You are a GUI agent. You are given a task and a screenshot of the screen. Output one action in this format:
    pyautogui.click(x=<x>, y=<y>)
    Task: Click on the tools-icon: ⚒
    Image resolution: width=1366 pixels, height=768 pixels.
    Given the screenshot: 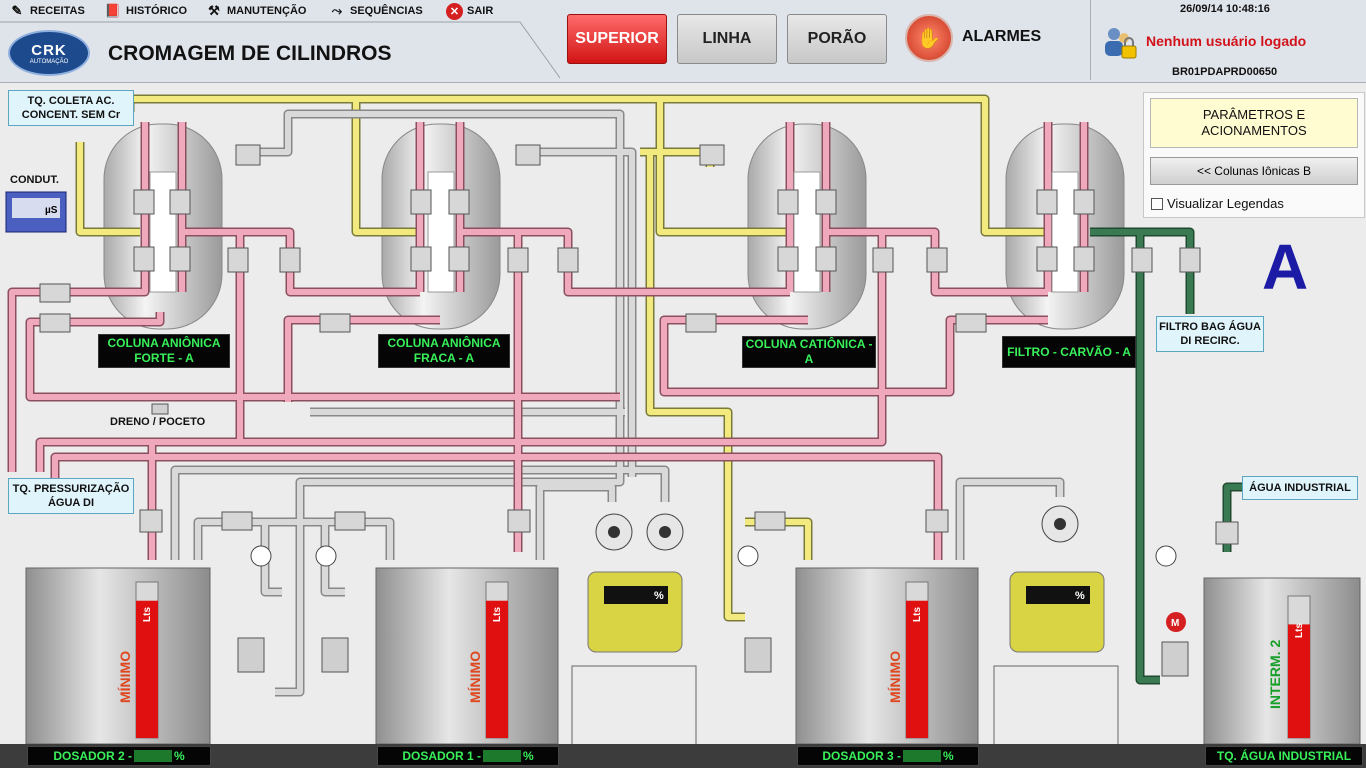 What is the action you would take?
    pyautogui.click(x=214, y=10)
    